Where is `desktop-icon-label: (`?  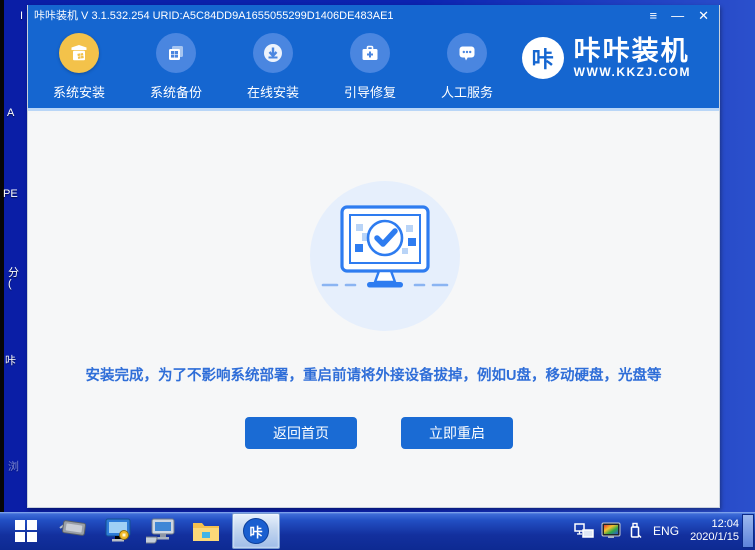
desktop-icon-label: ( is located at coordinates (10, 284).